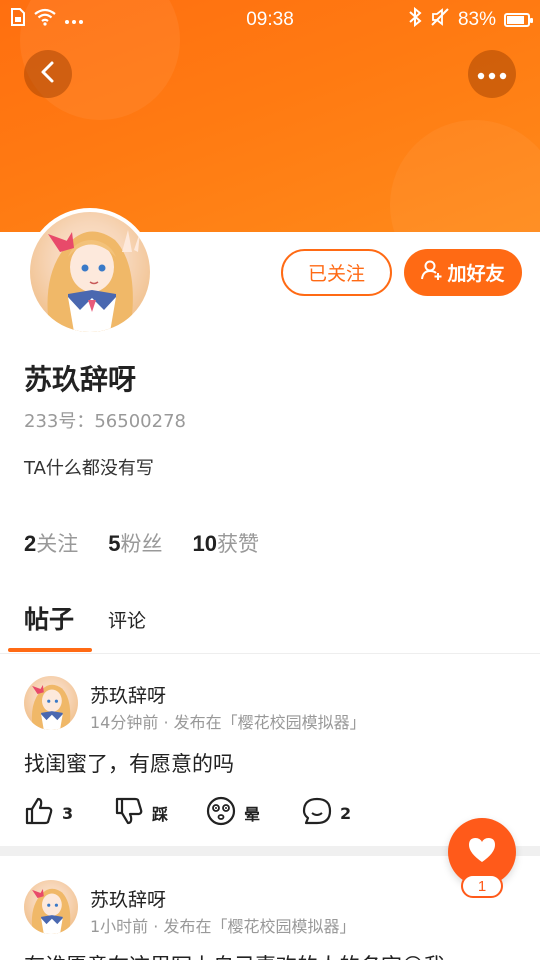 The width and height of the screenshot is (540, 960). Describe the element at coordinates (432, 272) in the screenshot. I see `add-user-icon` at that location.